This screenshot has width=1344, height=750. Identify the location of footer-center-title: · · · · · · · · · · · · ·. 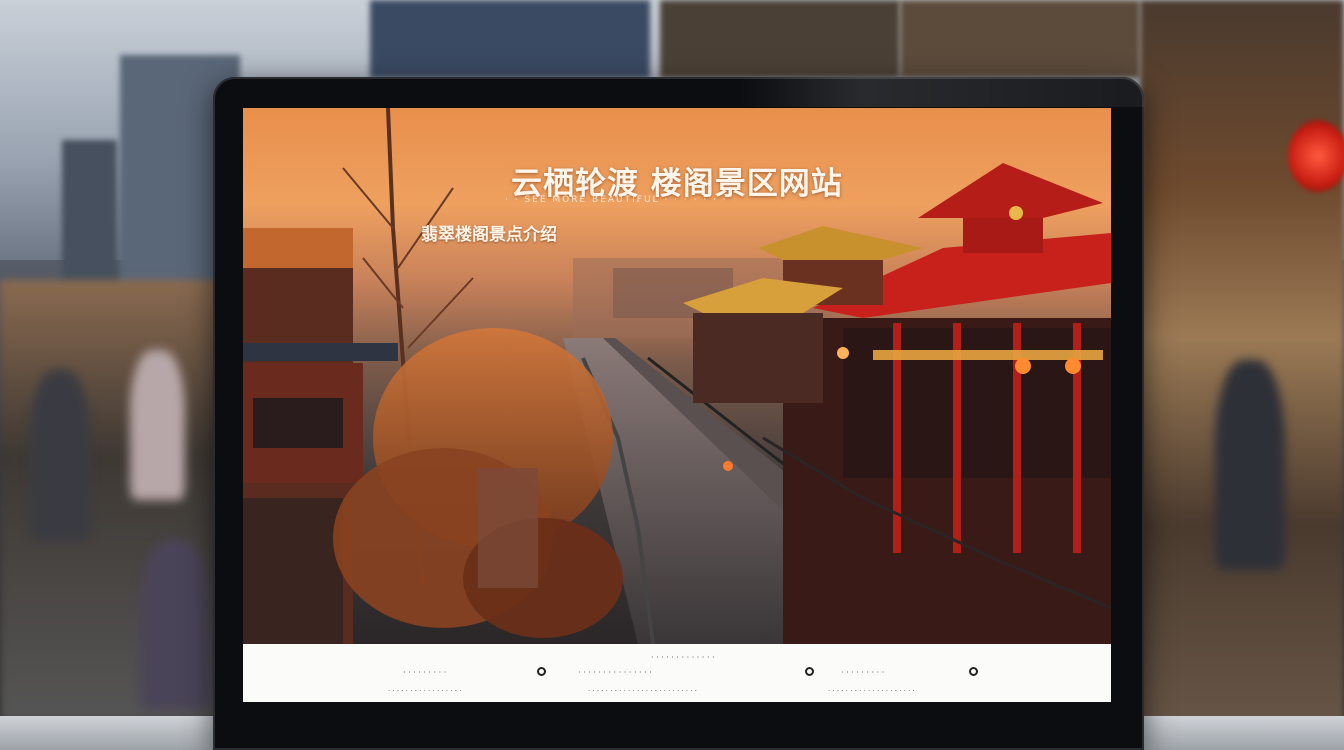
(683, 657).